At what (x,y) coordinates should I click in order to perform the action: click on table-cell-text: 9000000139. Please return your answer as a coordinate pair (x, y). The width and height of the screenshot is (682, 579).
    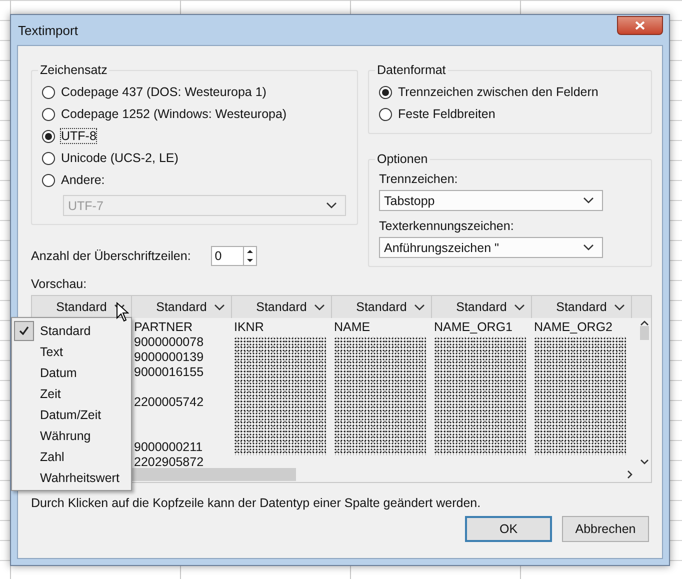
    Looking at the image, I should click on (169, 357).